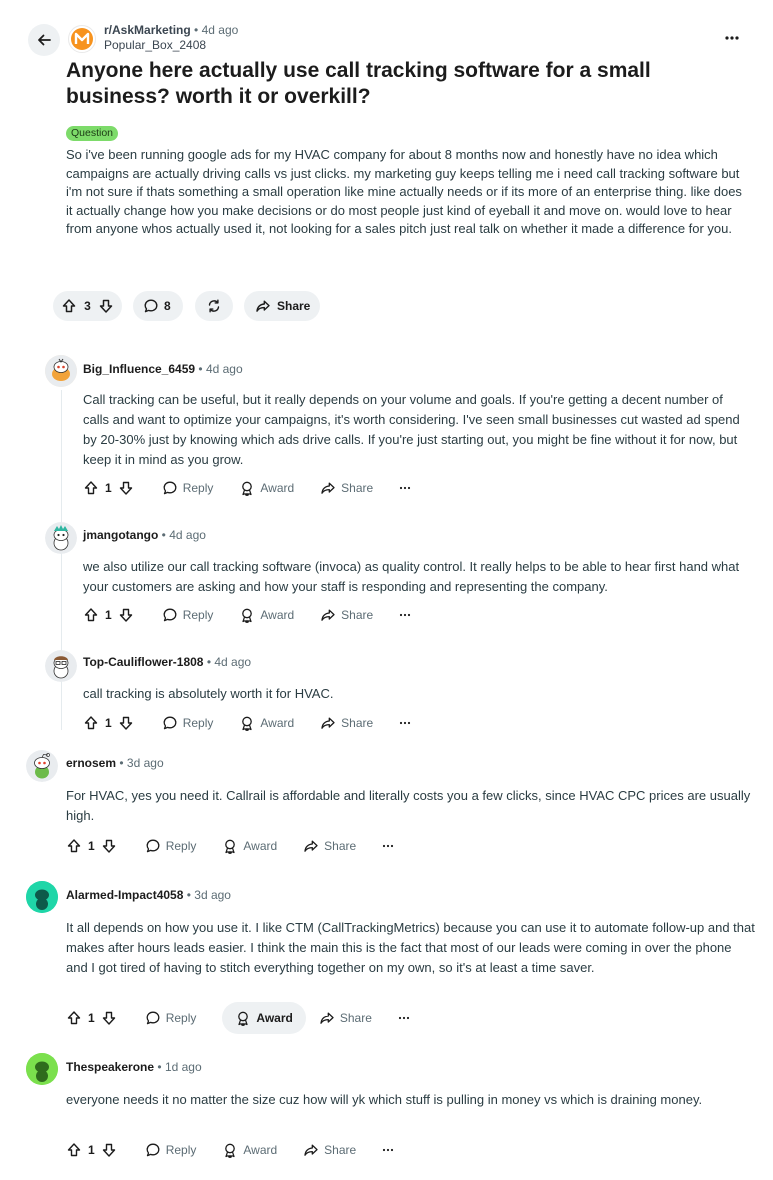 This screenshot has width=773, height=1180. What do you see at coordinates (143, 662) in the screenshot?
I see `comment-author: Top-Cauliflower-1808` at bounding box center [143, 662].